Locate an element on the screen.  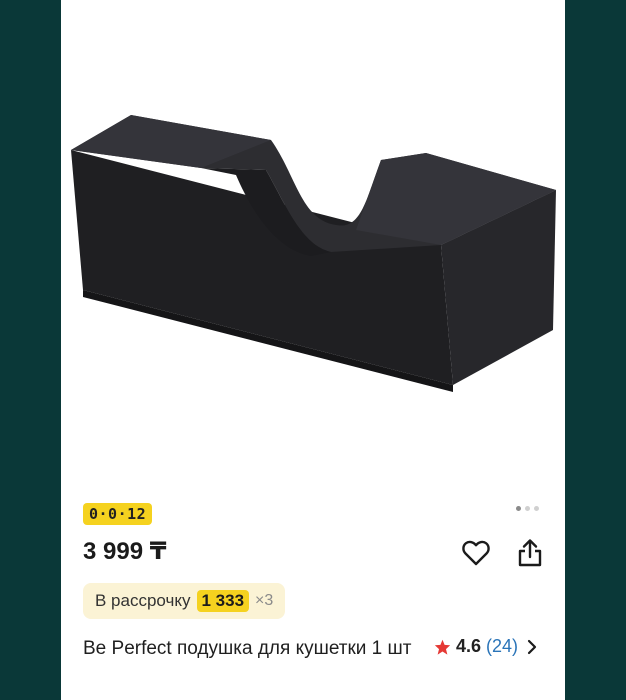
review-count: (24) is located at coordinates (501, 646).